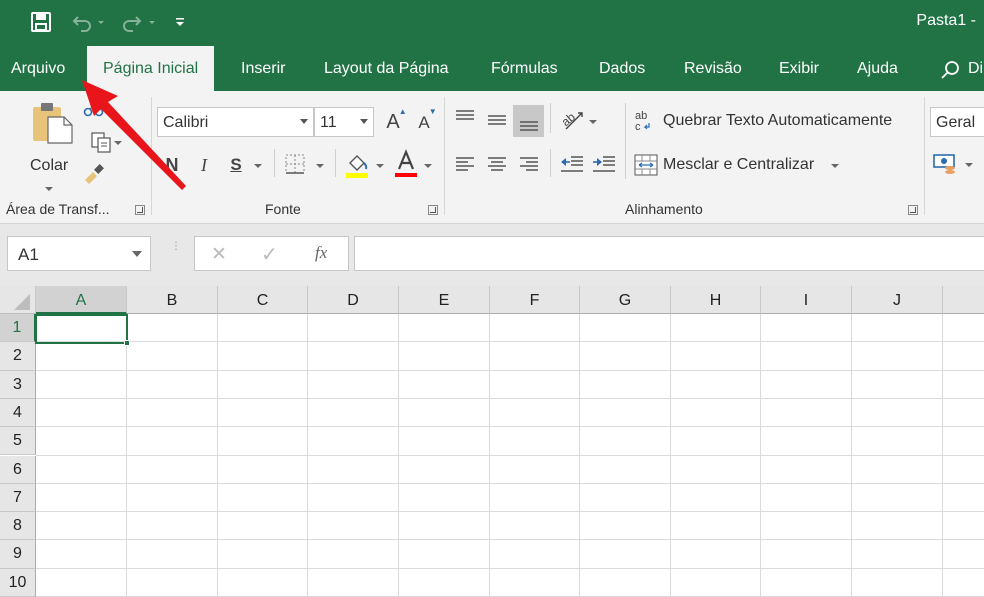 This screenshot has height=597, width=984. I want to click on enter-button: ✓, so click(269, 254).